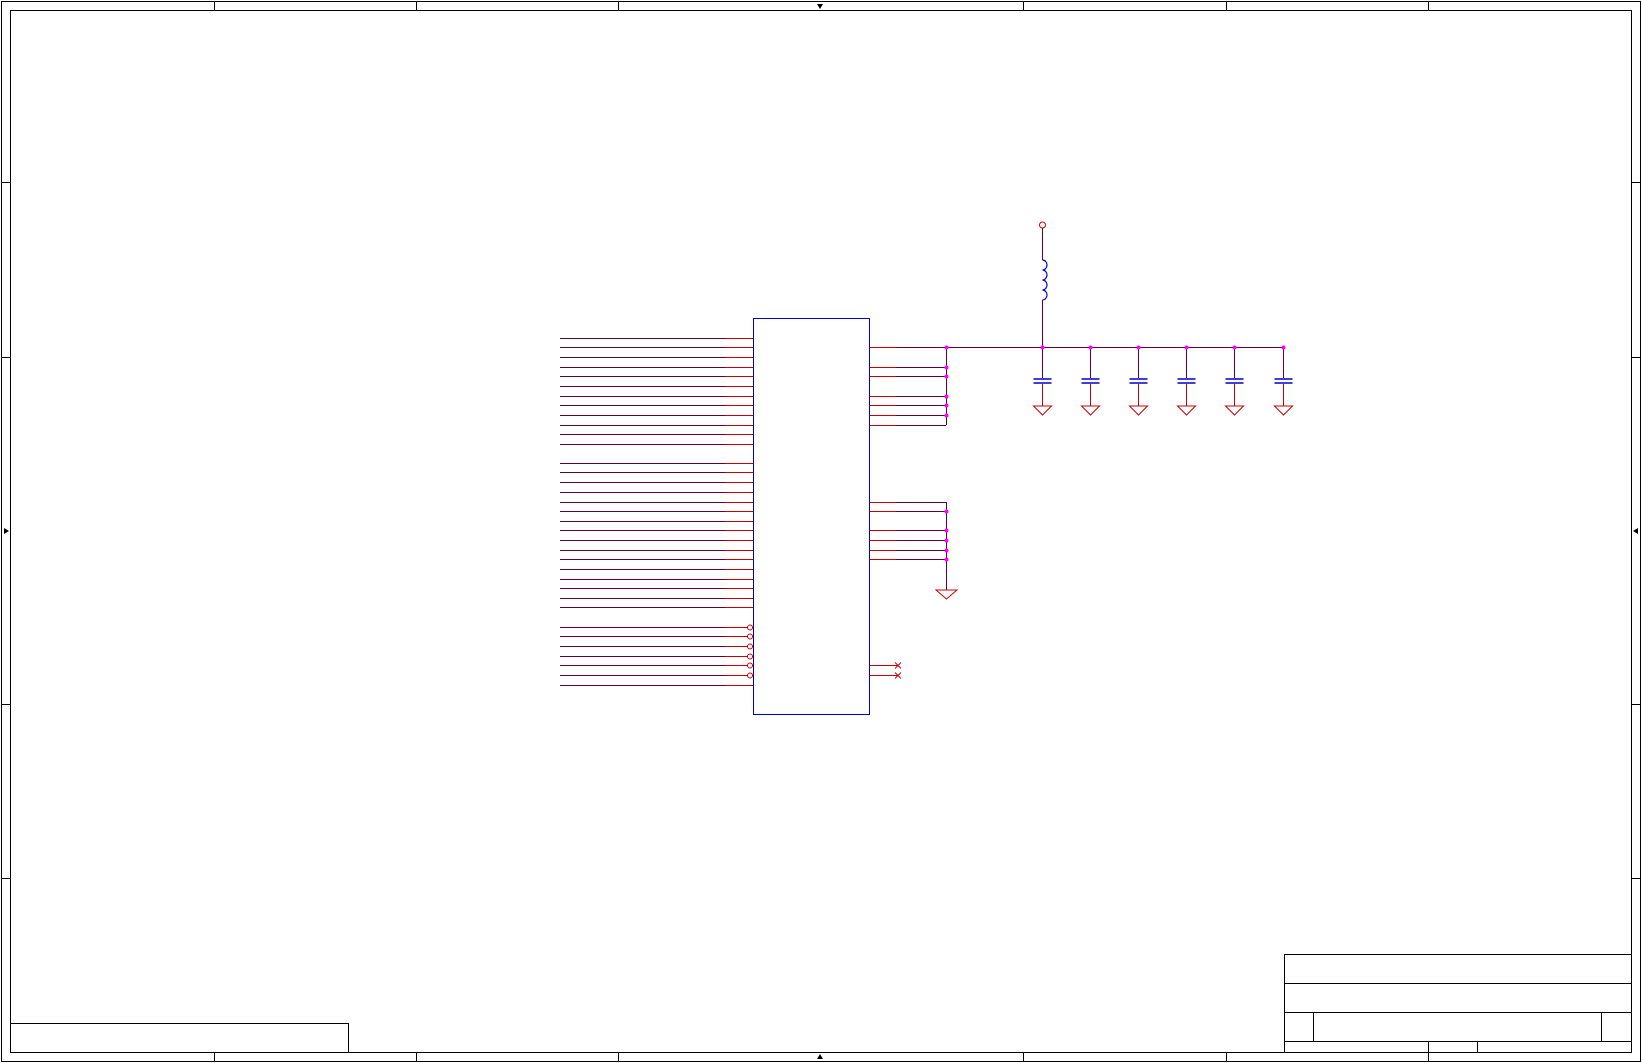 This screenshot has height=1063, width=1642. What do you see at coordinates (1458, 1003) in the screenshot?
I see `title-block-frame` at bounding box center [1458, 1003].